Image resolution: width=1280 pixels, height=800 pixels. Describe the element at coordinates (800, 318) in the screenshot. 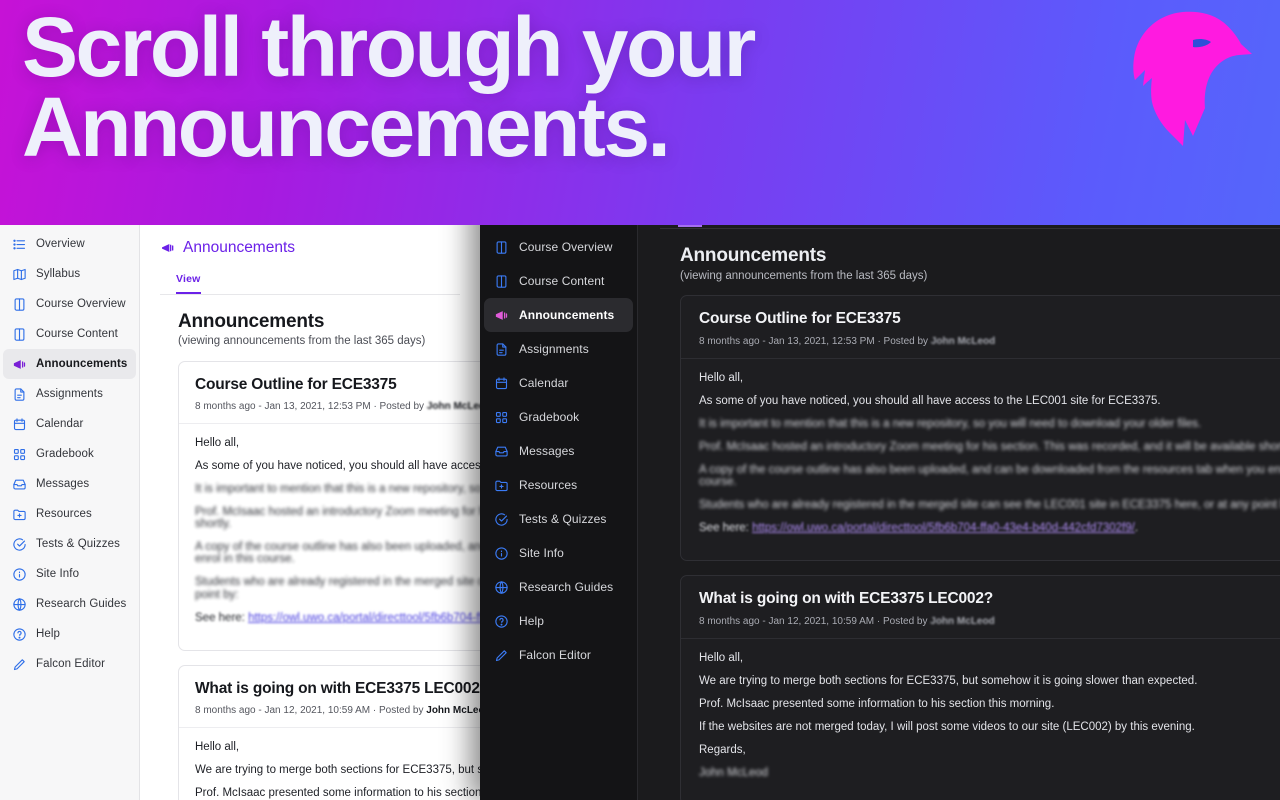

I see `announcement-title: Course Outline for ECE3375` at that location.